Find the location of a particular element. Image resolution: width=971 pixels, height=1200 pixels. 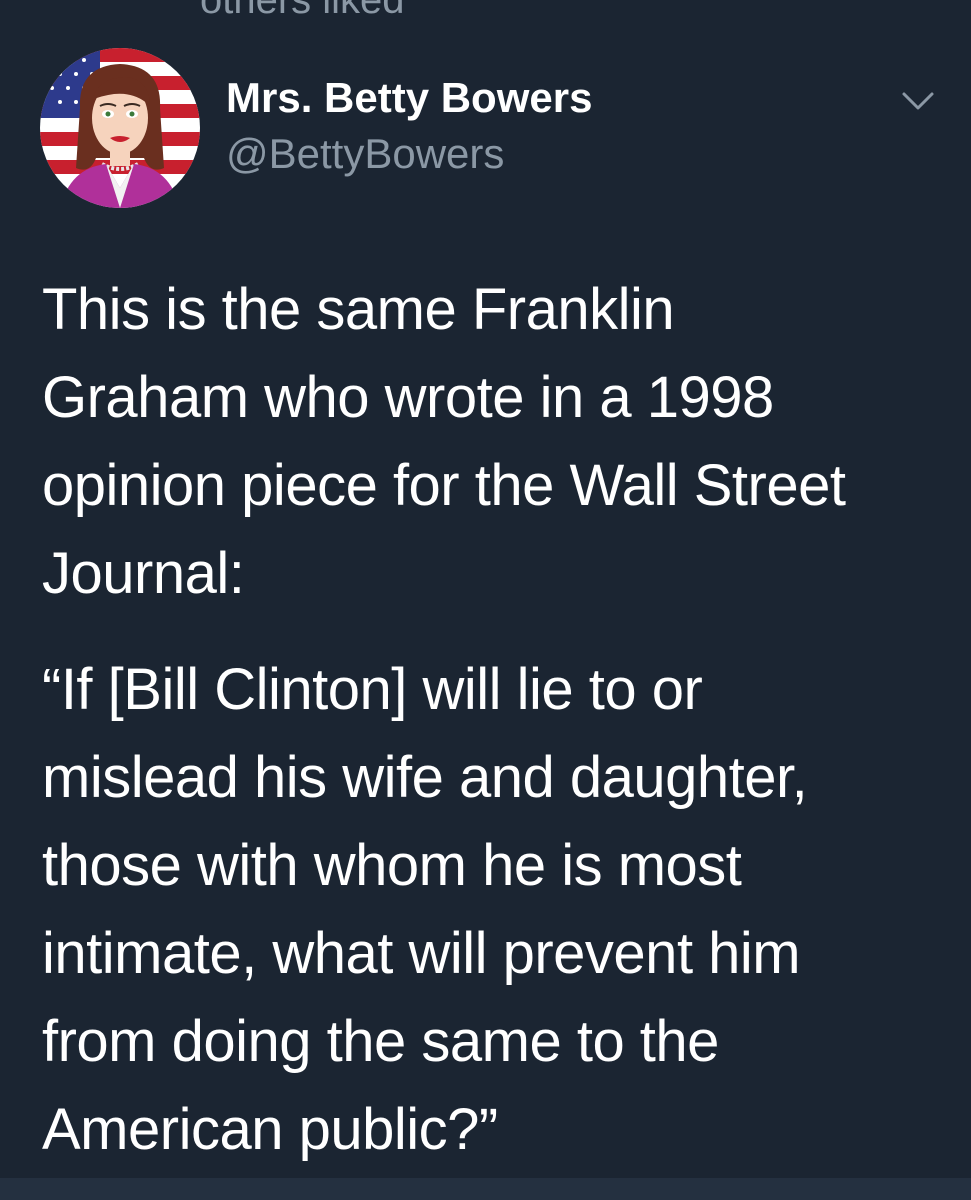

social-context-label: others liked is located at coordinates (302, 11).